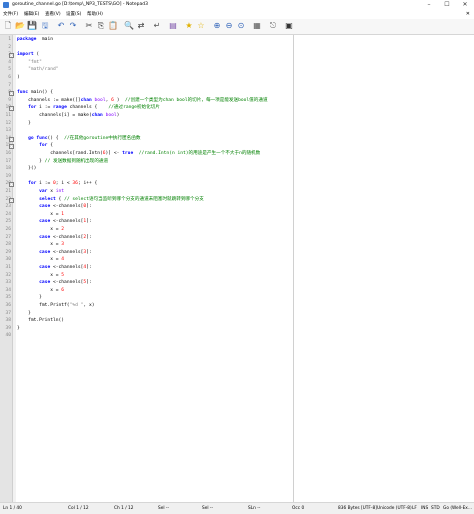 The width and height of the screenshot is (474, 514). I want to click on code-line: 7, so click(237, 86).